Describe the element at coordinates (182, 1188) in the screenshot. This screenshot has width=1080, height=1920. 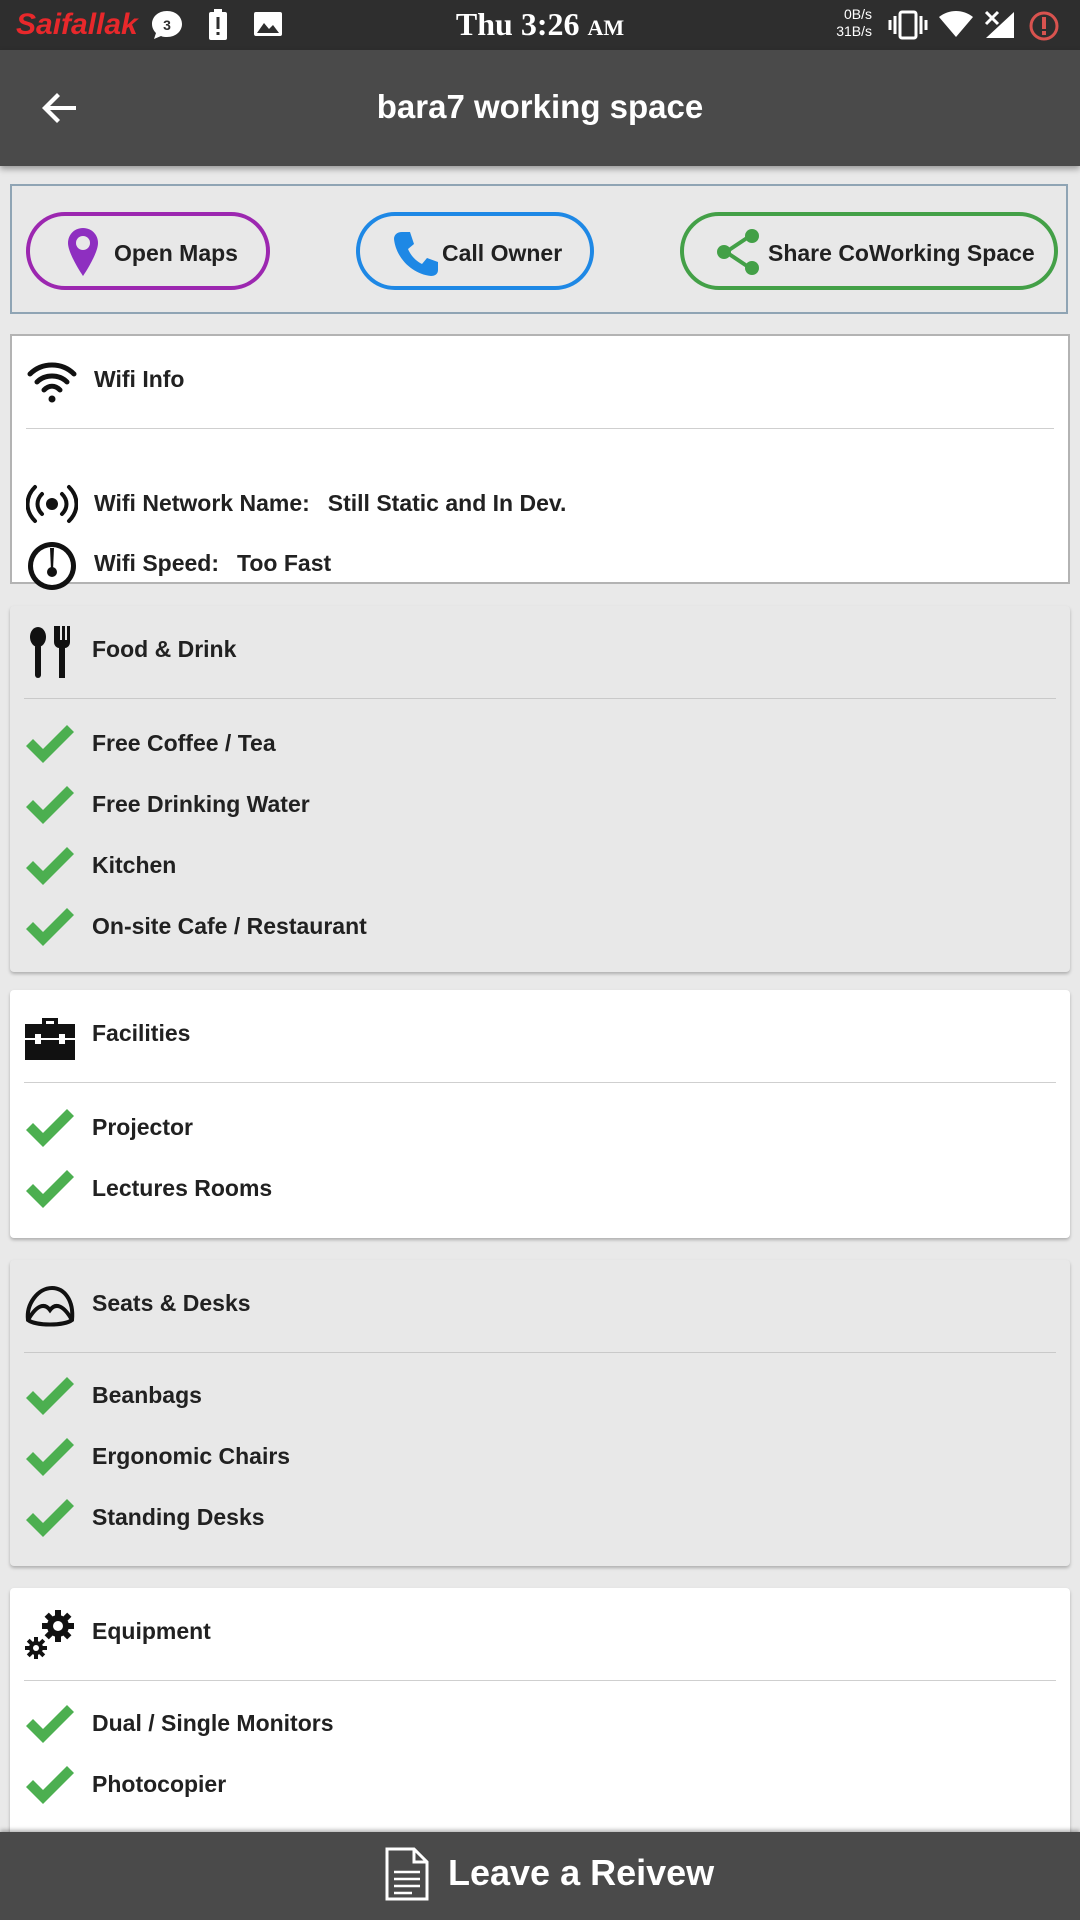
I see `facilities-item-label: Lectures Rooms` at that location.